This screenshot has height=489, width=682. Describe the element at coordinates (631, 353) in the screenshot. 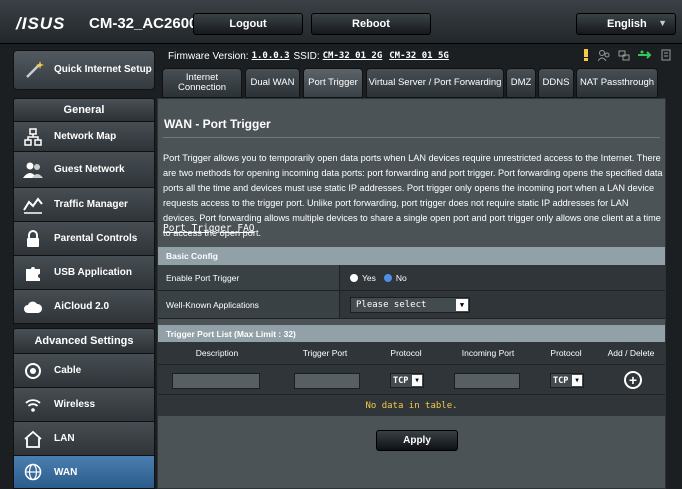

I see `col-add-delete: Add / Delete` at that location.